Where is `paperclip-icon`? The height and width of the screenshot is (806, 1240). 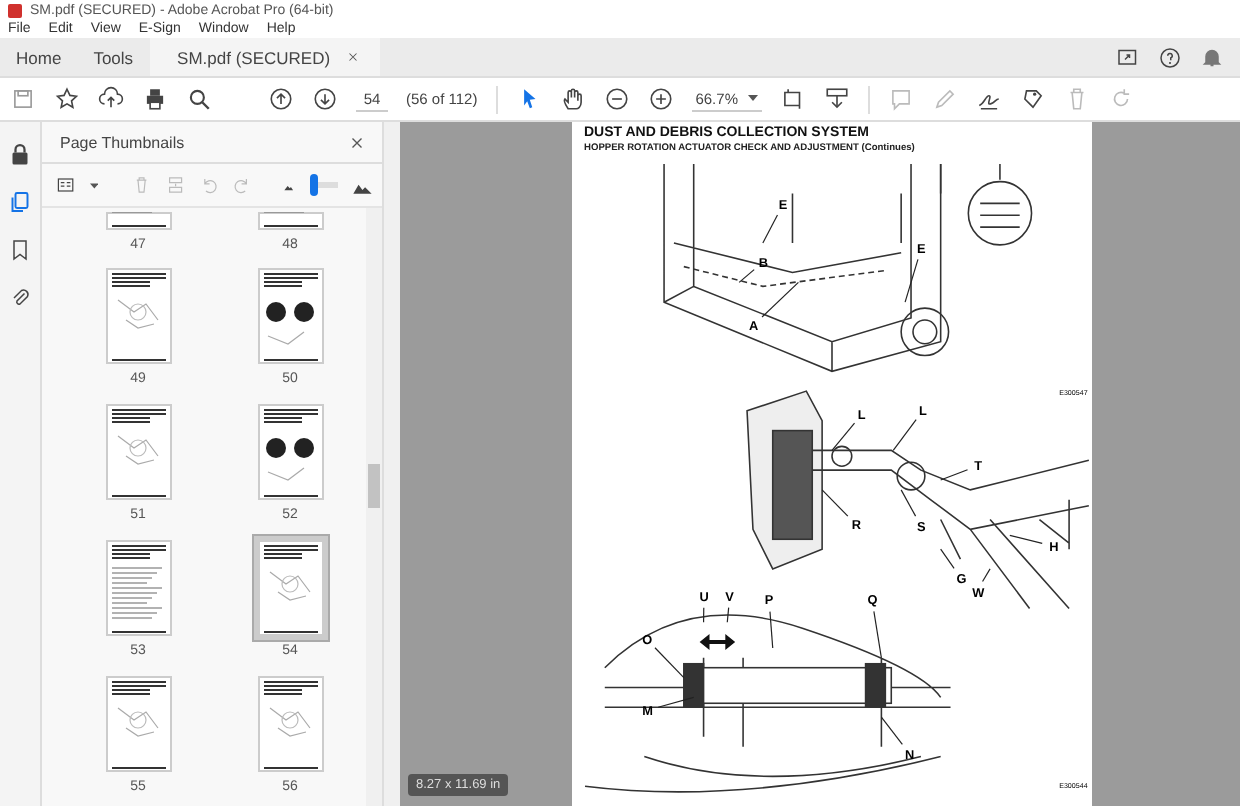 paperclip-icon is located at coordinates (20, 298).